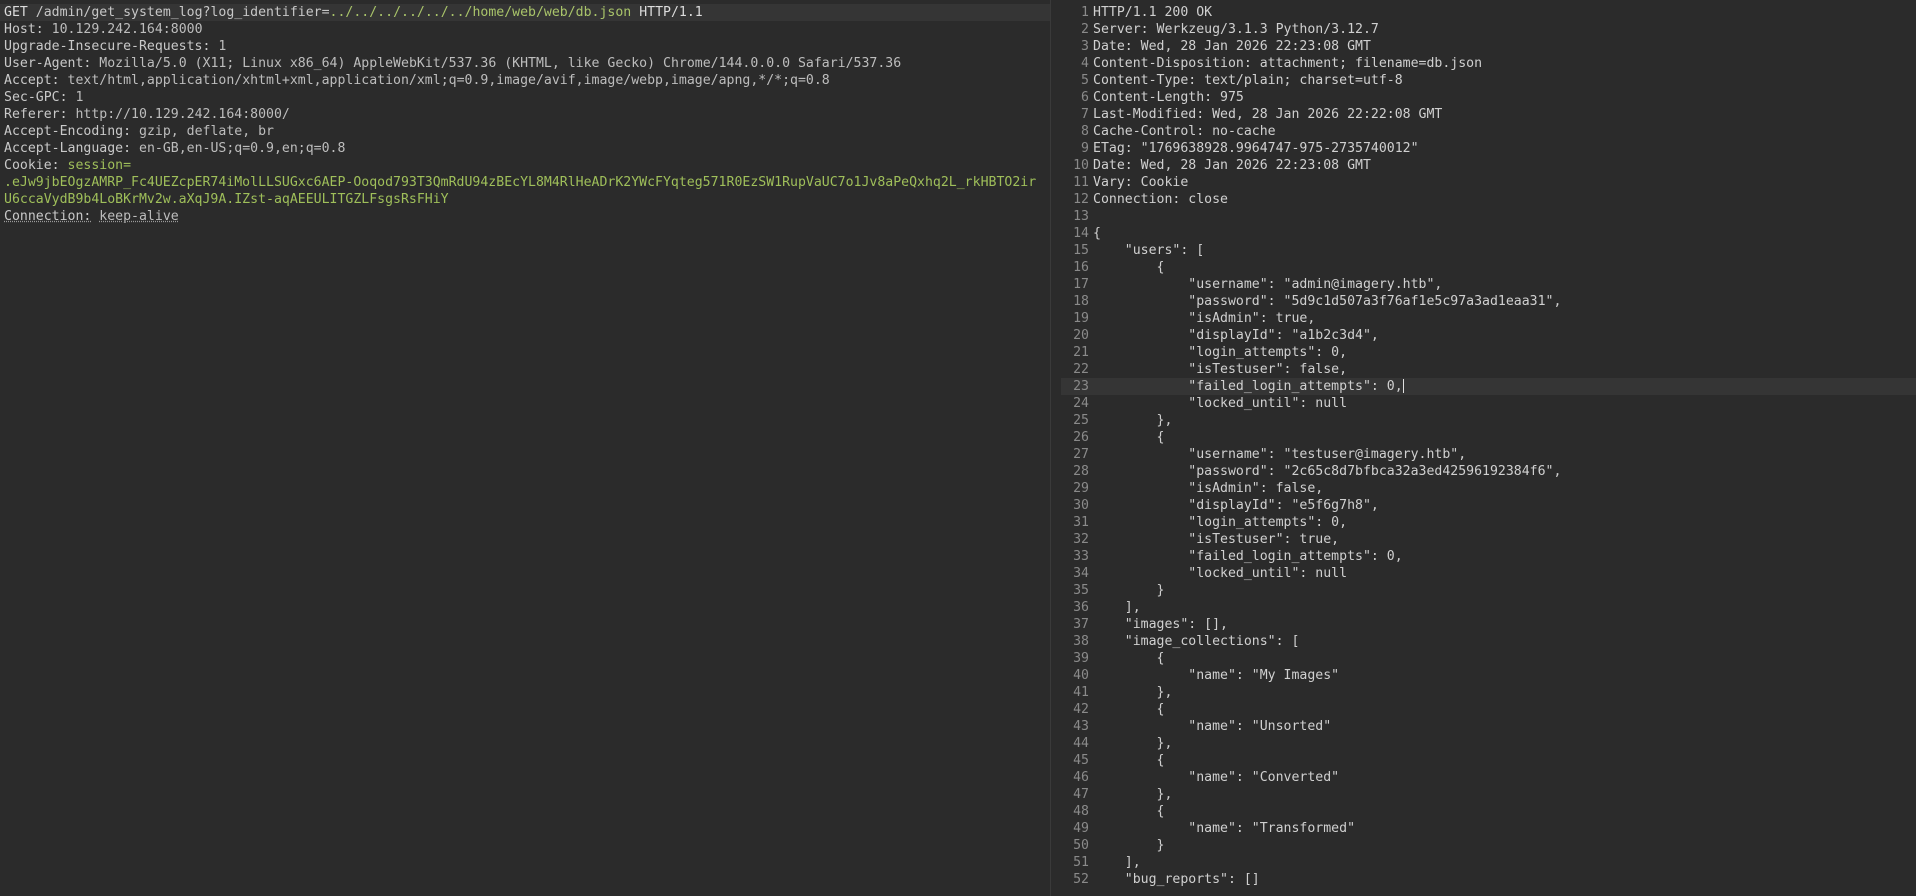  What do you see at coordinates (1129, 590) in the screenshot?
I see `line-text: }` at bounding box center [1129, 590].